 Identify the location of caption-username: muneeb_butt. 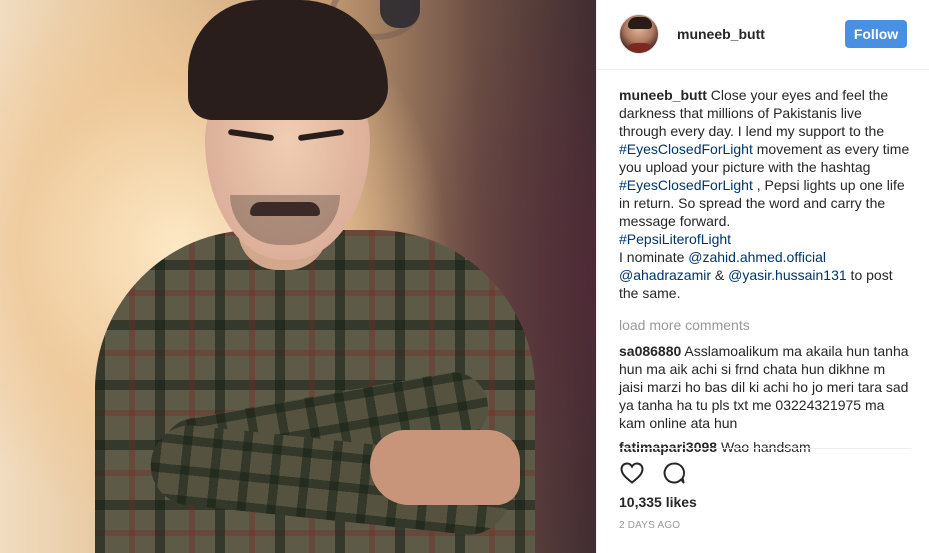
(663, 95).